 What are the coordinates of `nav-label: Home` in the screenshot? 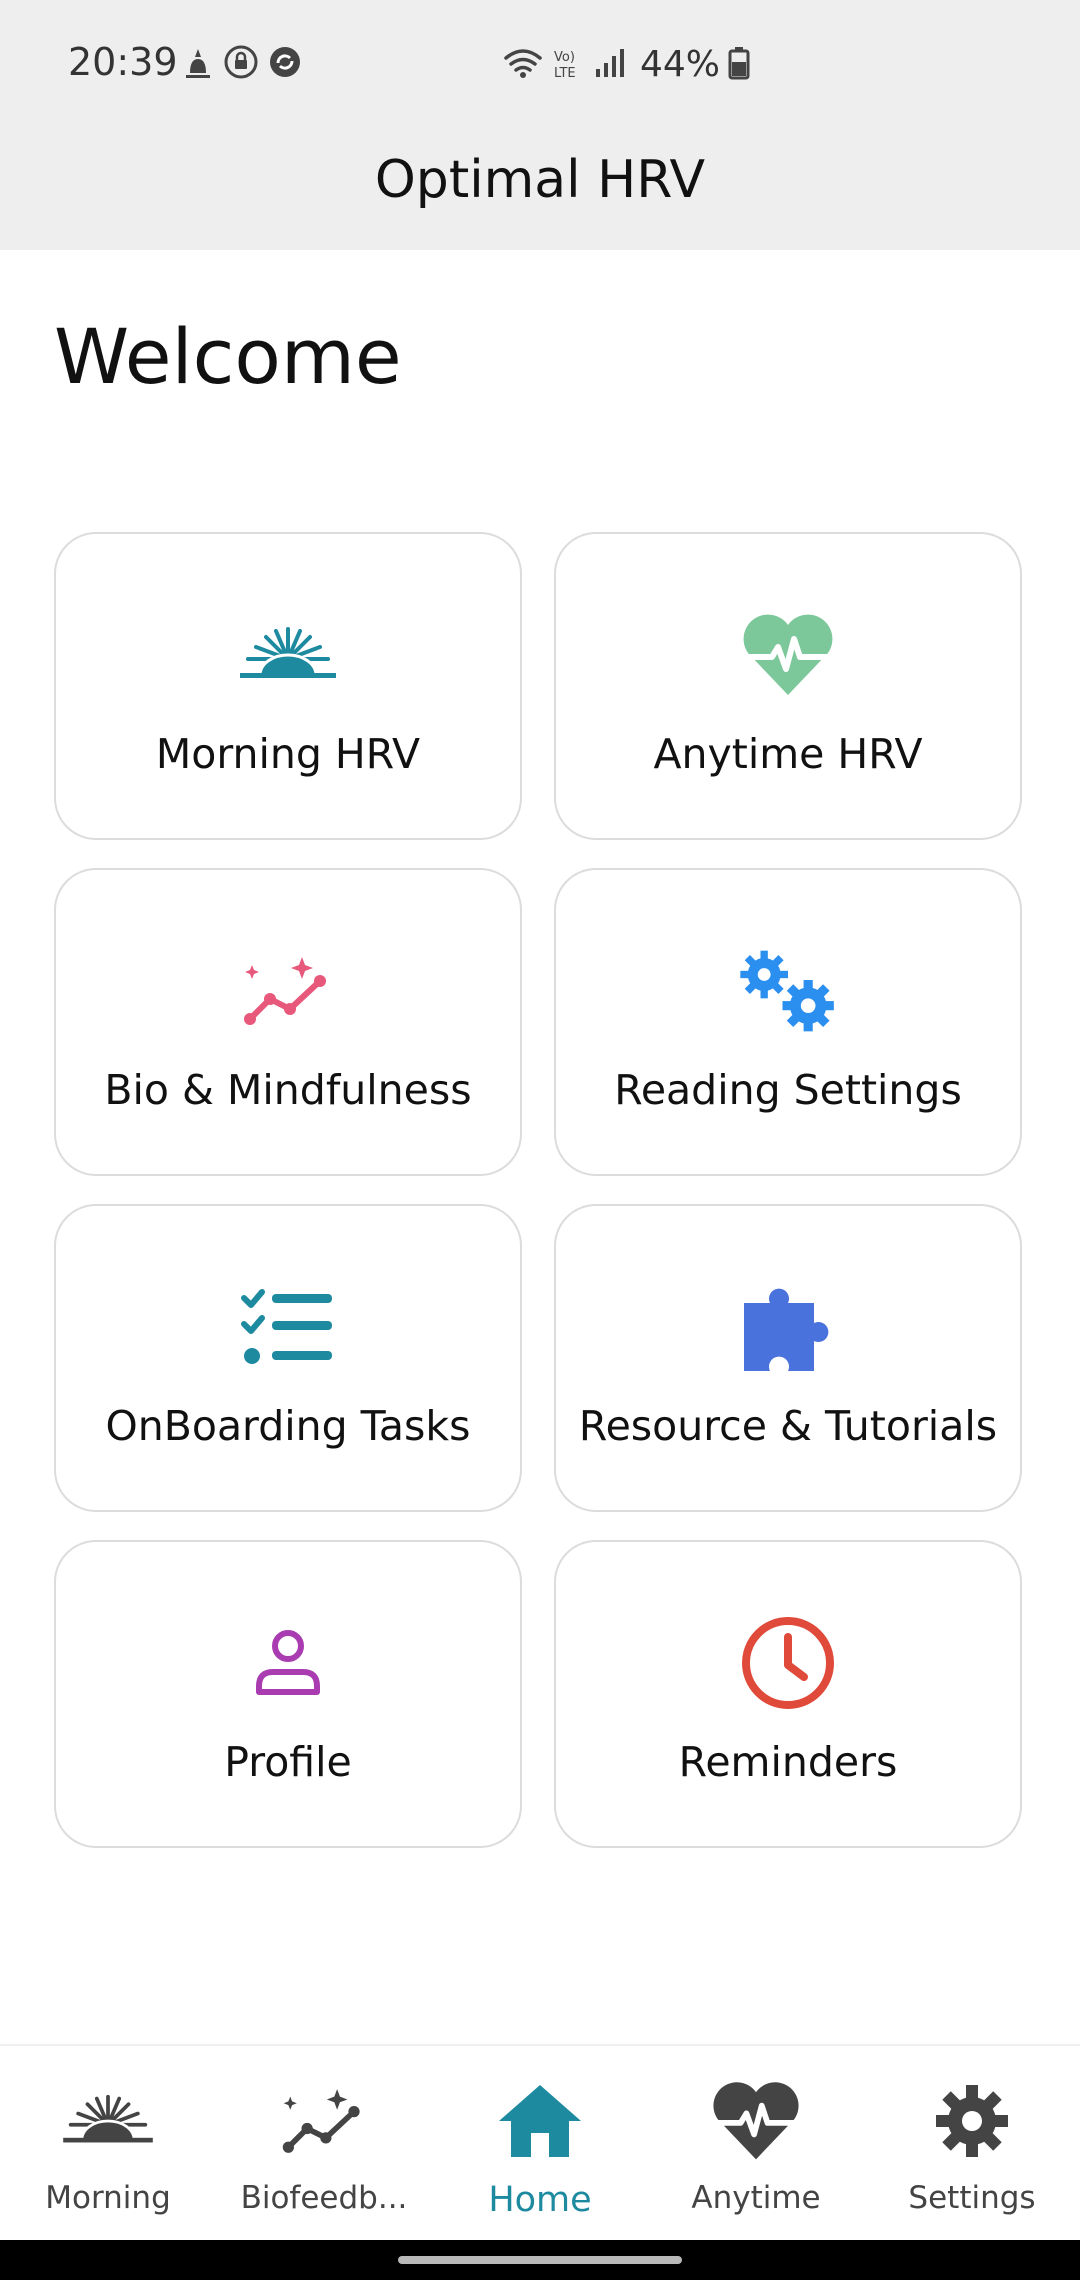 It's located at (540, 2200).